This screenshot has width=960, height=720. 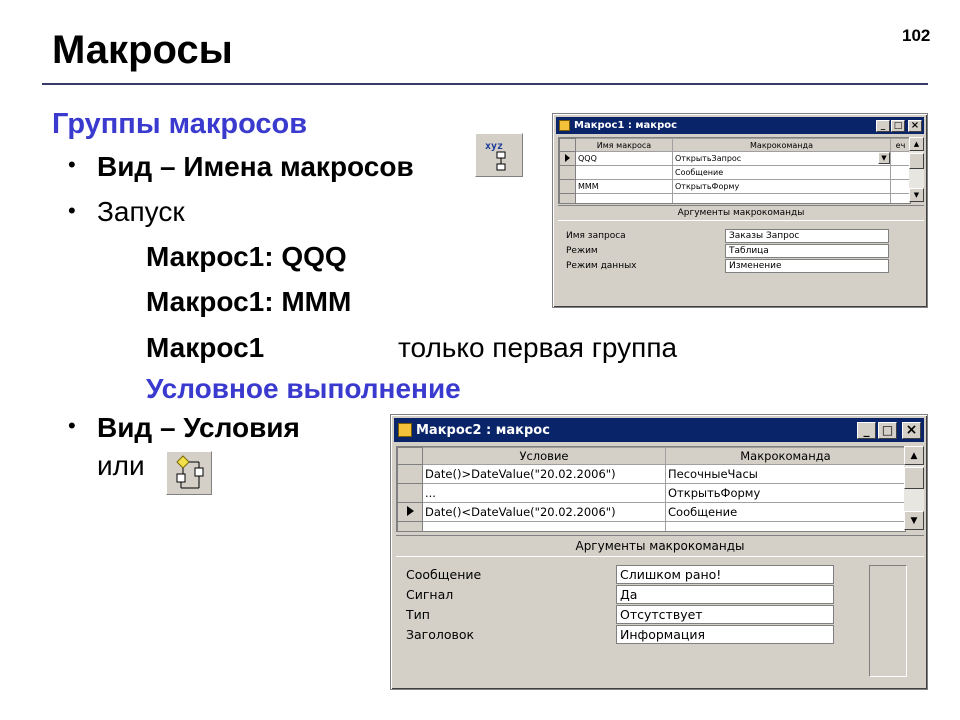 I want to click on macro2-vertical-scrollbar: ▲ ▼, so click(x=914, y=488).